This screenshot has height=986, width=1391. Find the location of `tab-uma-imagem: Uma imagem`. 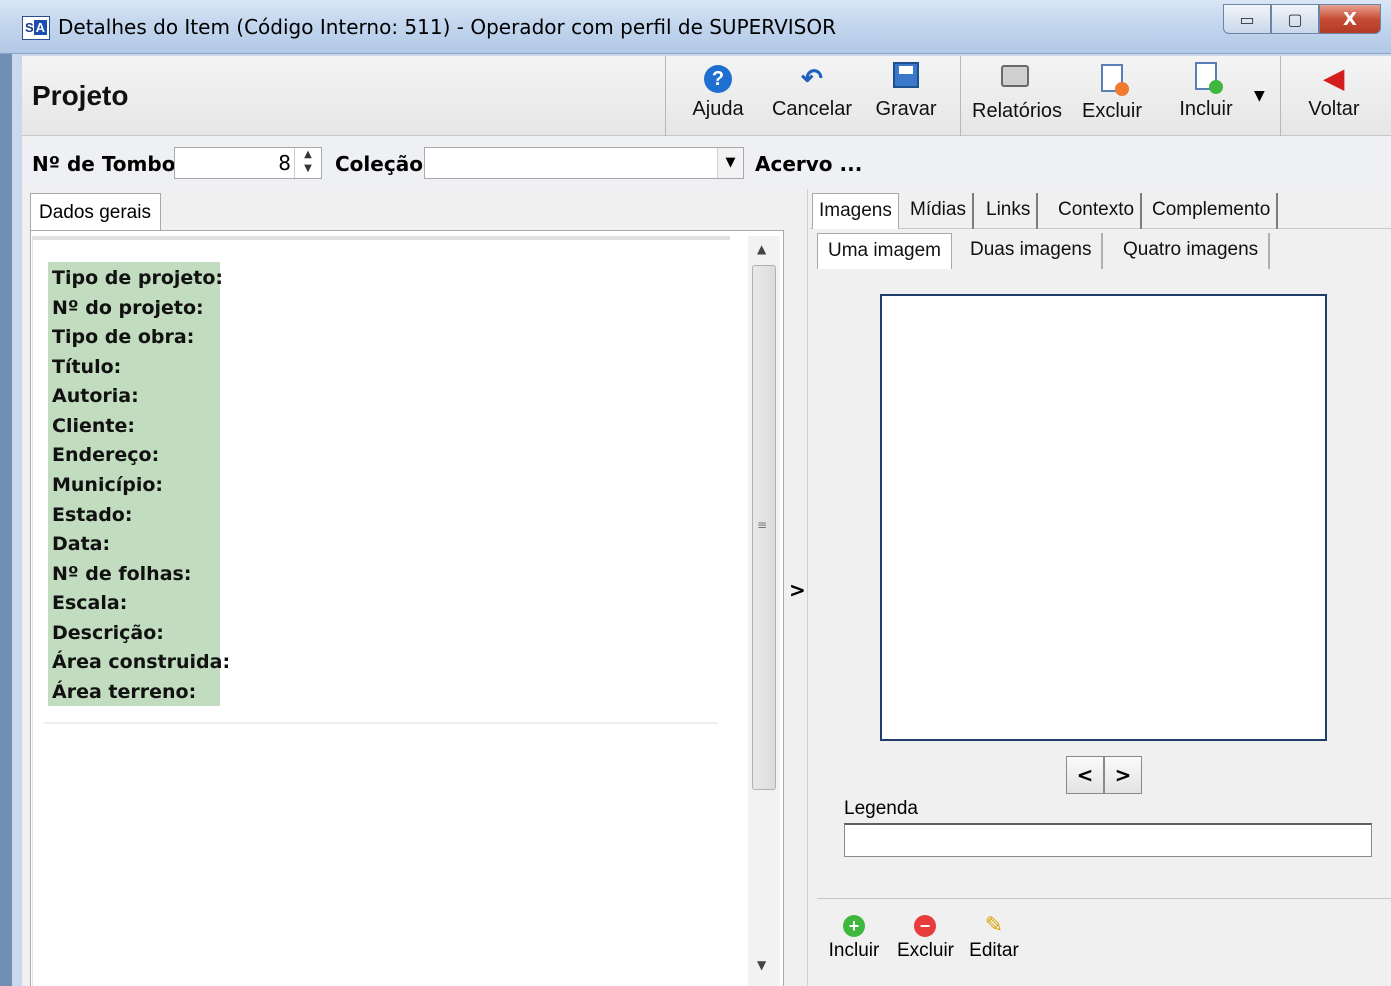

tab-uma-imagem: Uma imagem is located at coordinates (884, 251).